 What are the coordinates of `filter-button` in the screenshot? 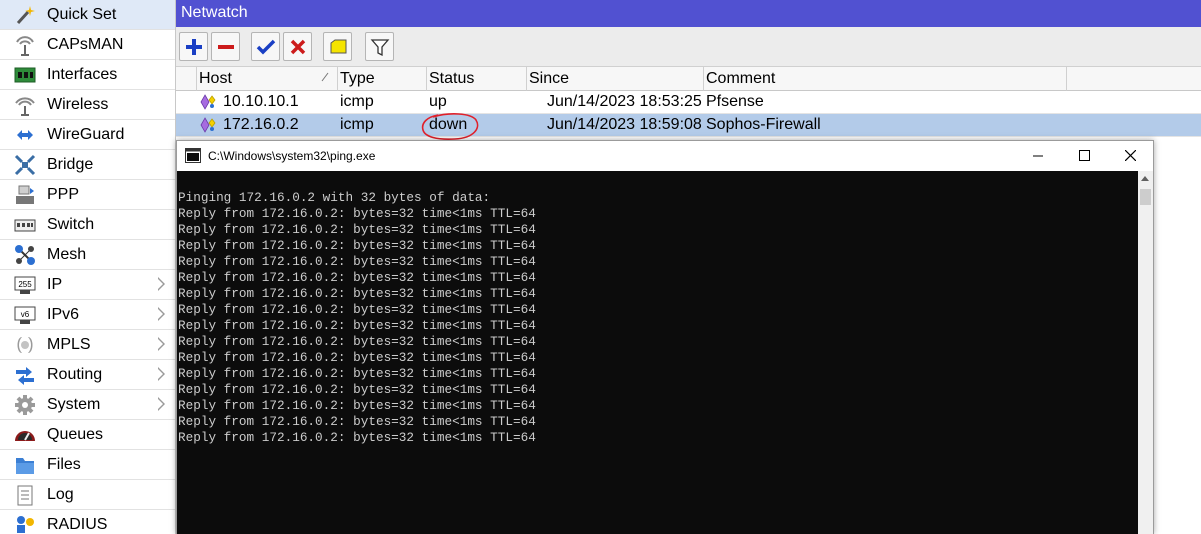 It's located at (379, 46).